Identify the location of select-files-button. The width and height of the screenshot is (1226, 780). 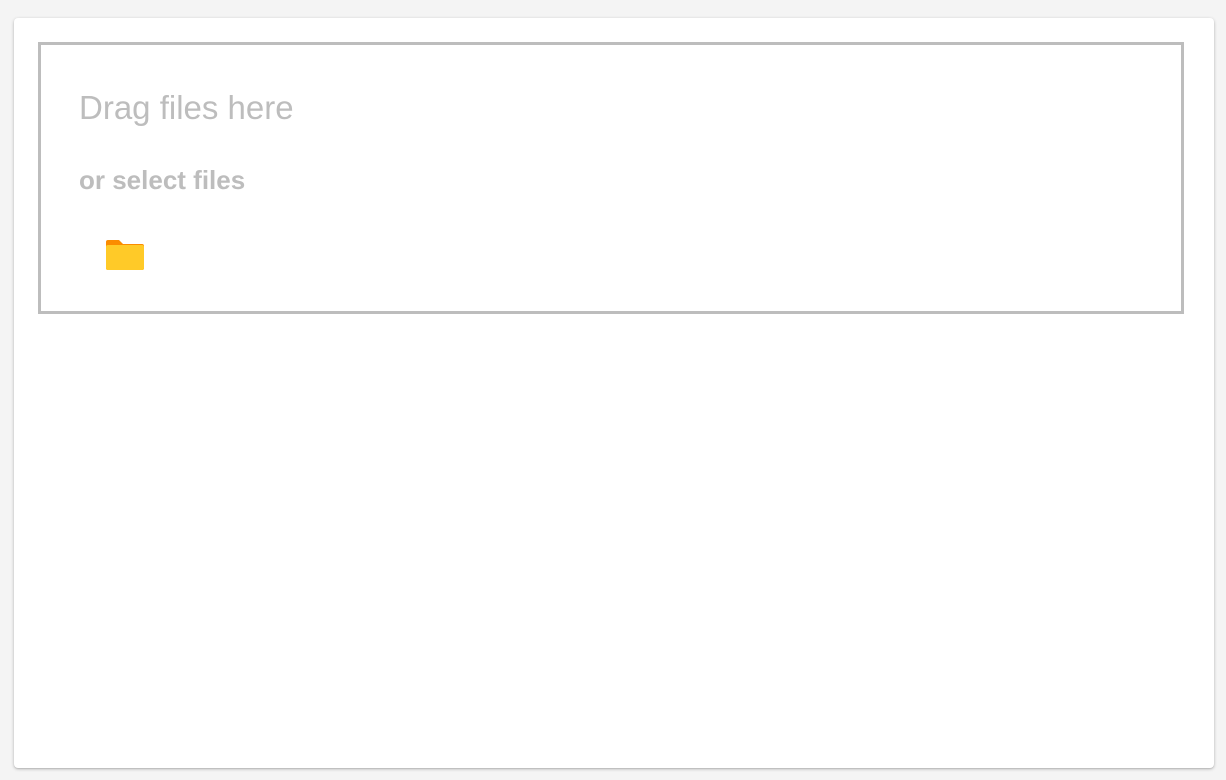
(125, 255).